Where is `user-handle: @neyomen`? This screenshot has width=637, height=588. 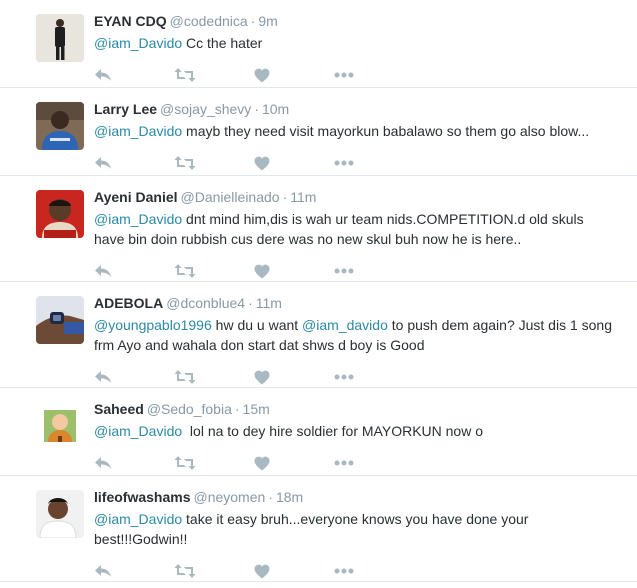
user-handle: @neyomen is located at coordinates (229, 497).